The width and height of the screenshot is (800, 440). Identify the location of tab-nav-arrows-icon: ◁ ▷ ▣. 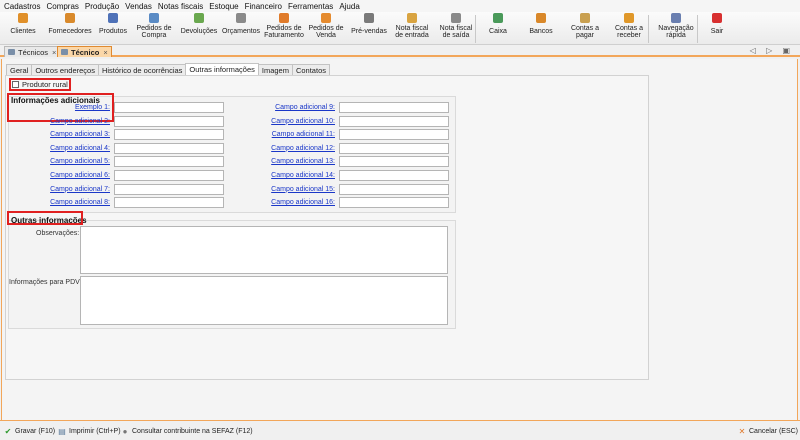
(772, 50).